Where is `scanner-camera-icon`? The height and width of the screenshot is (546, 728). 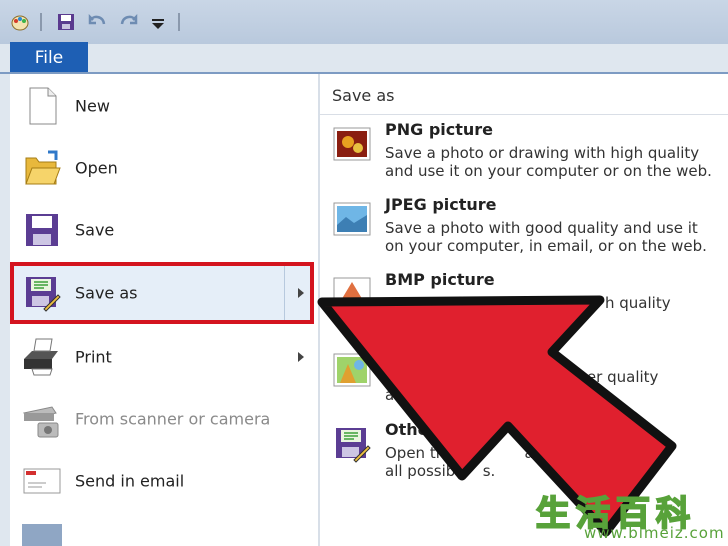 scanner-camera-icon is located at coordinates (40, 422).